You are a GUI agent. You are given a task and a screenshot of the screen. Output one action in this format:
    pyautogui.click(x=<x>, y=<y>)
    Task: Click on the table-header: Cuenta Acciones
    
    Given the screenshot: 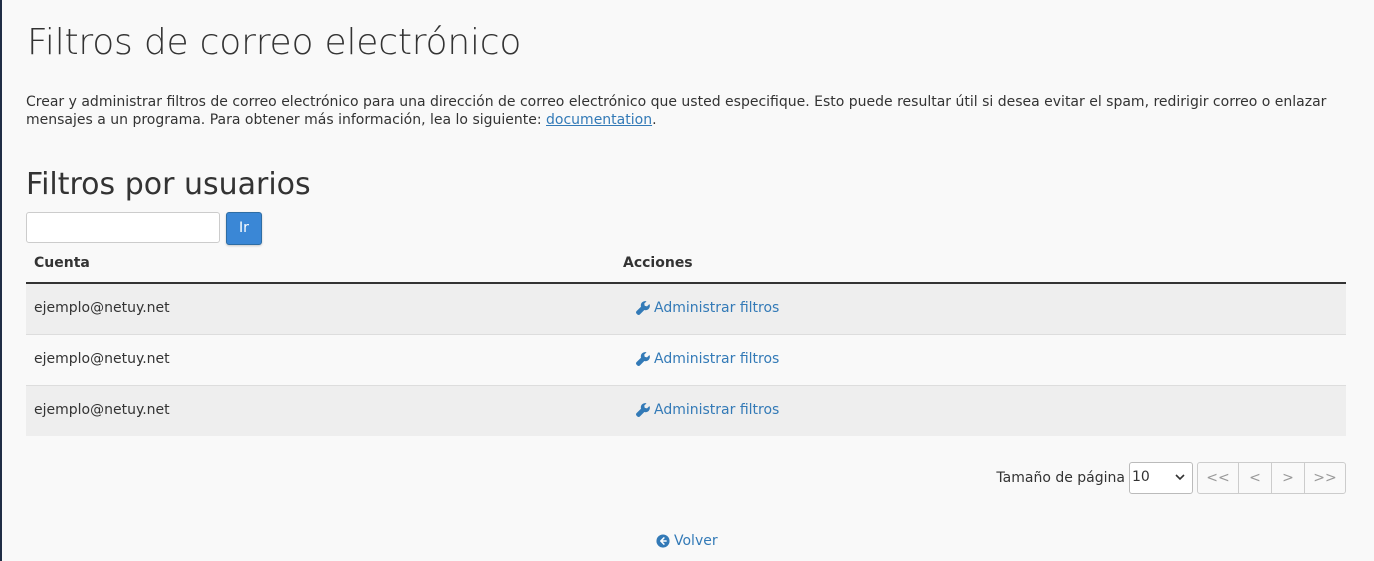 What is the action you would take?
    pyautogui.click(x=686, y=266)
    